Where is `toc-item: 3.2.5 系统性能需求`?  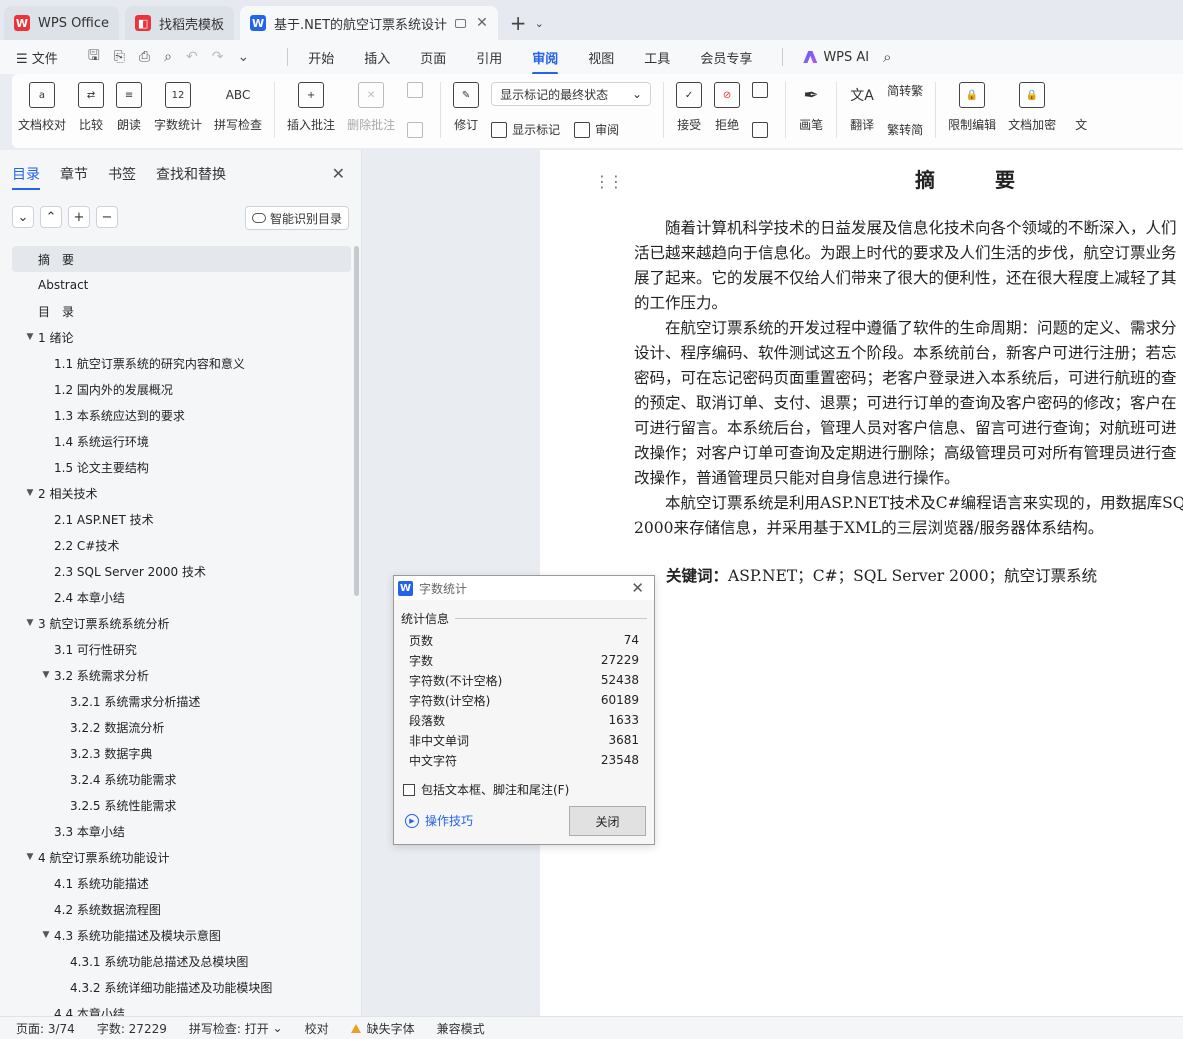 toc-item: 3.2.5 系统性能需求 is located at coordinates (181, 805).